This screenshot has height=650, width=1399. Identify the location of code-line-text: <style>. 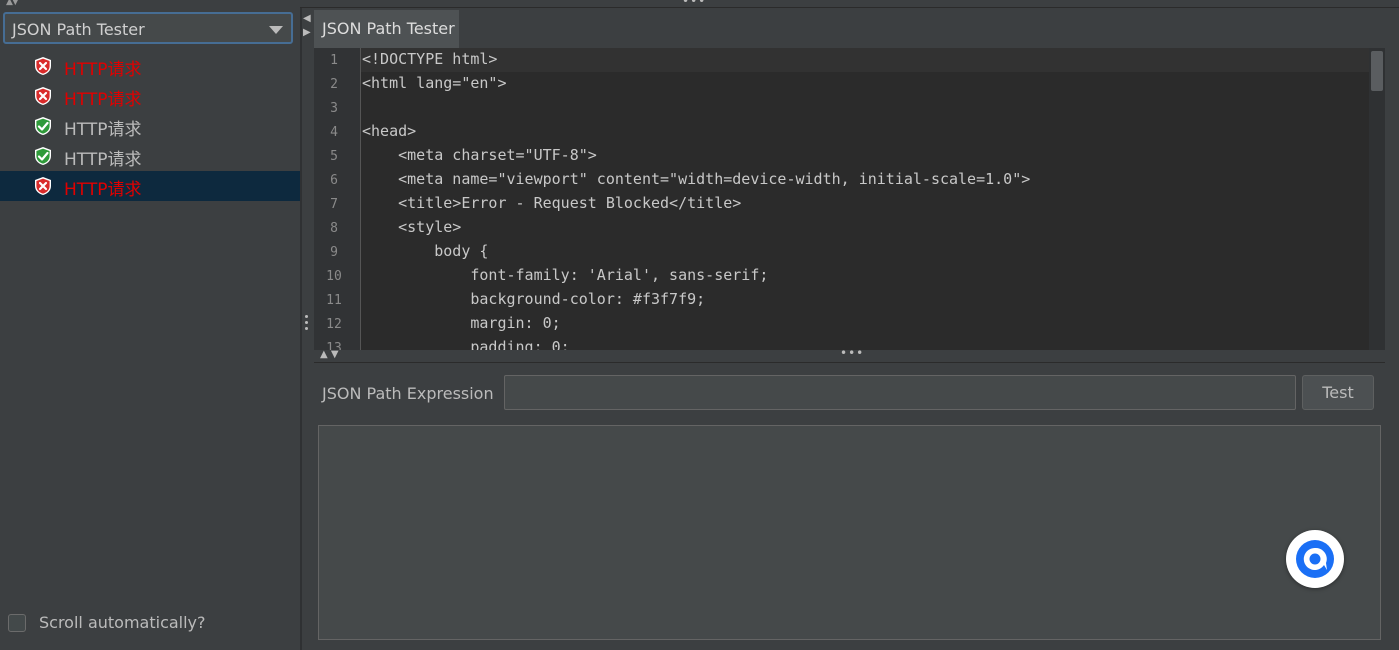
(412, 227).